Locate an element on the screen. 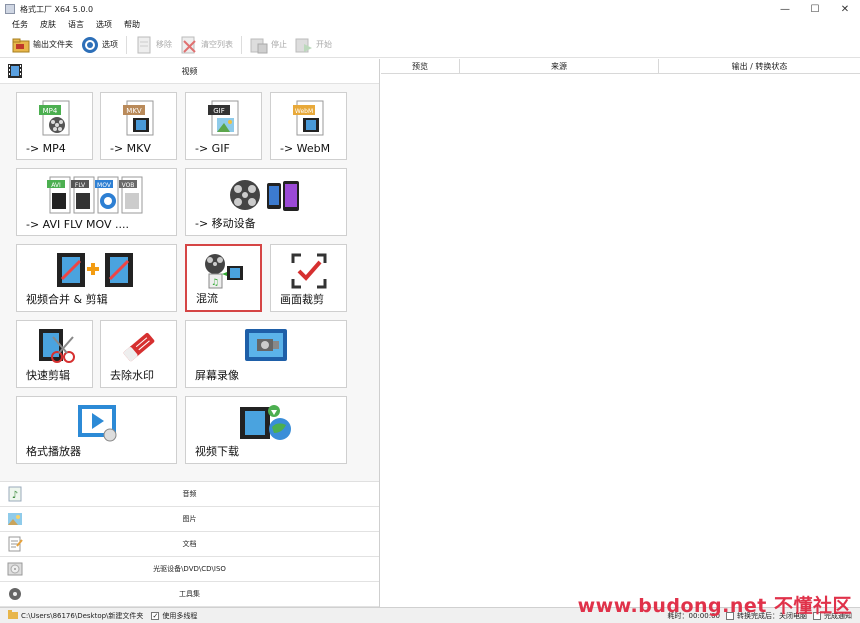  tile-mp4: MP4 -> MP4 is located at coordinates (54, 126).